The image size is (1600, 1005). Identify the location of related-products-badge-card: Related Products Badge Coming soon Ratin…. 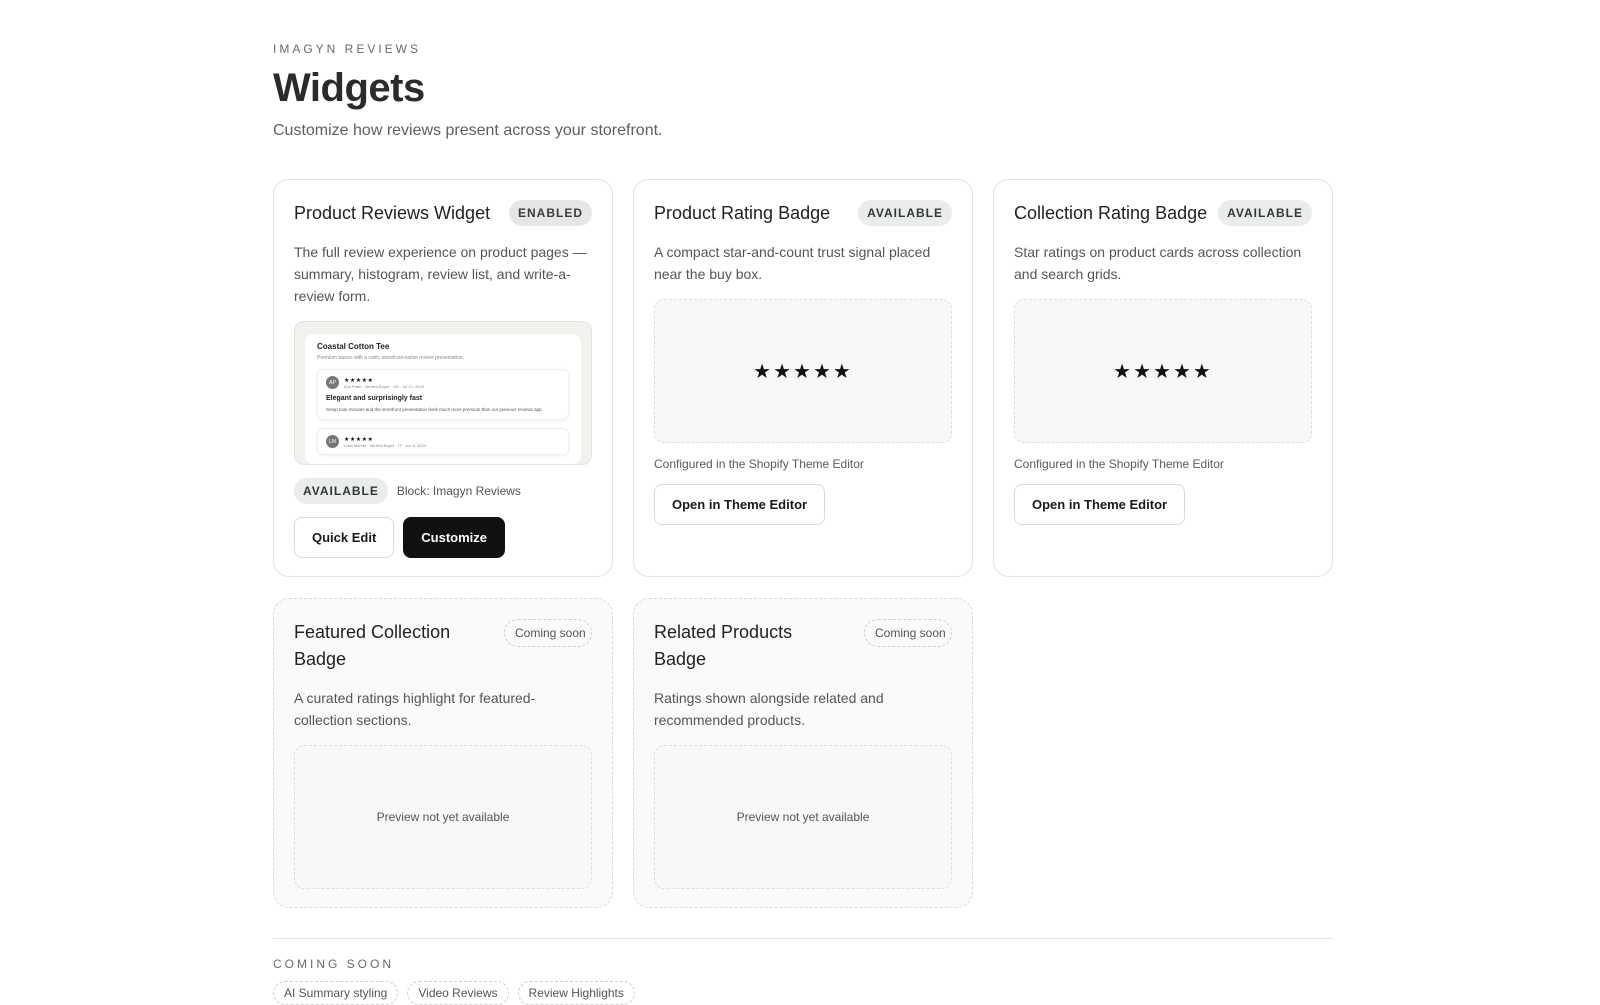
(803, 753).